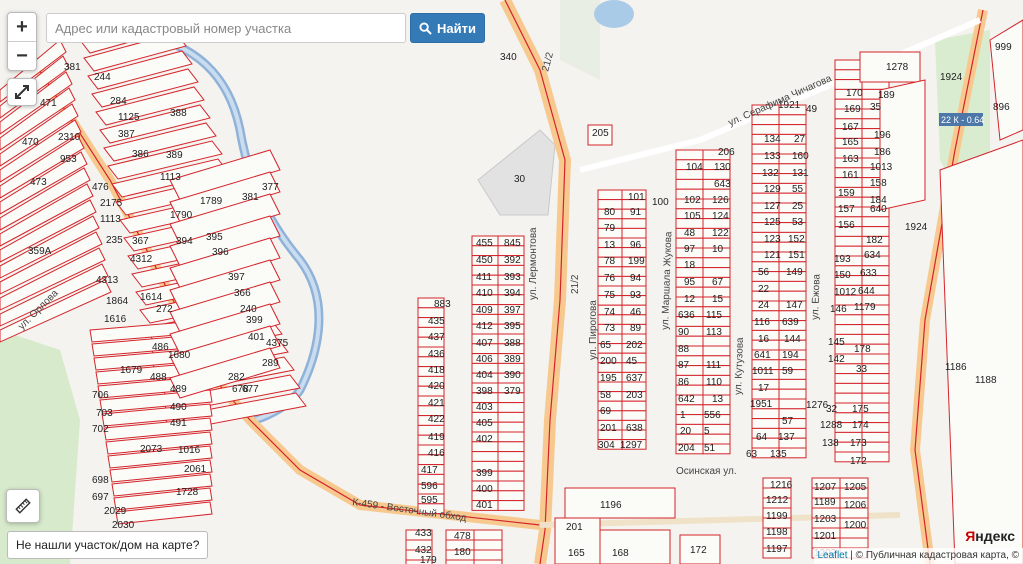 This screenshot has width=1023, height=564. Describe the element at coordinates (226, 28) in the screenshot. I see `search-input` at that location.